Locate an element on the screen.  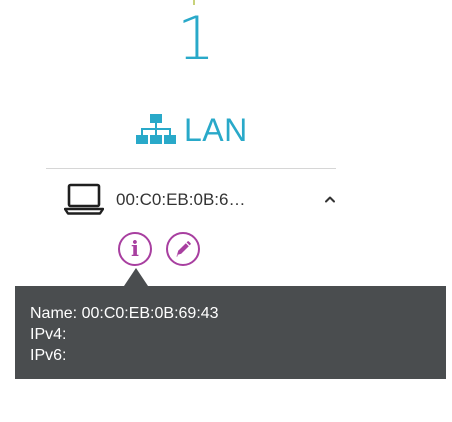
device-info-button: ℹ is located at coordinates (135, 249).